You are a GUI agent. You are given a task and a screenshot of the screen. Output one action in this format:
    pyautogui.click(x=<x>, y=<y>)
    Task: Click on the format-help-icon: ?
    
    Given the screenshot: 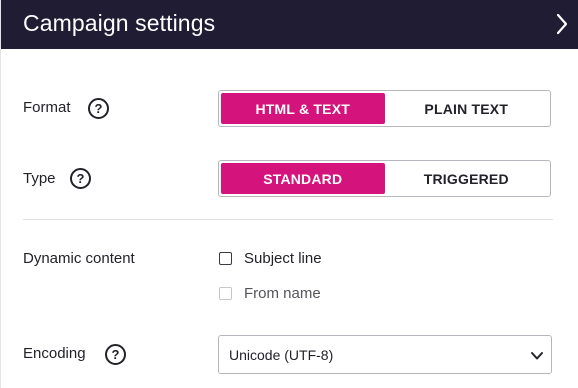 What is the action you would take?
    pyautogui.click(x=98, y=108)
    